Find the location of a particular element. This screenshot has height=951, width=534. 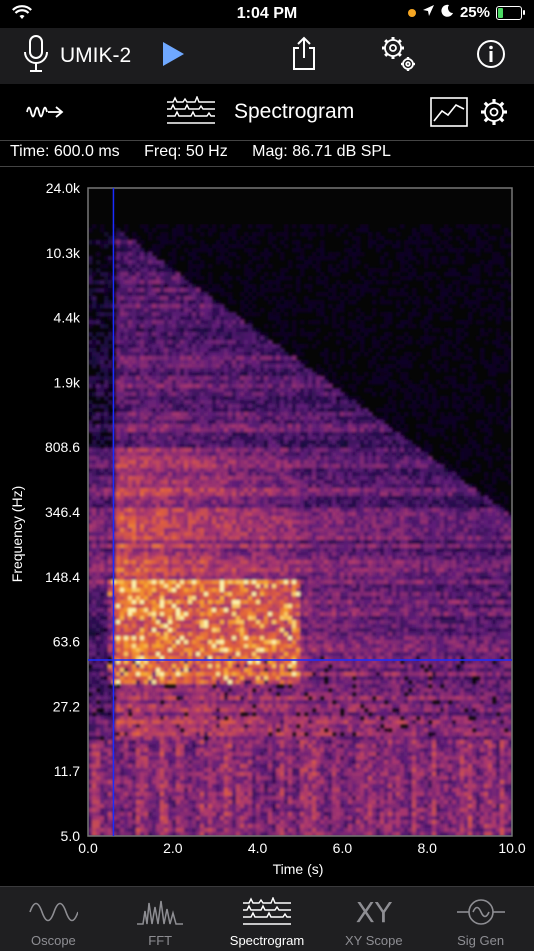

gears-icon is located at coordinates (398, 56).